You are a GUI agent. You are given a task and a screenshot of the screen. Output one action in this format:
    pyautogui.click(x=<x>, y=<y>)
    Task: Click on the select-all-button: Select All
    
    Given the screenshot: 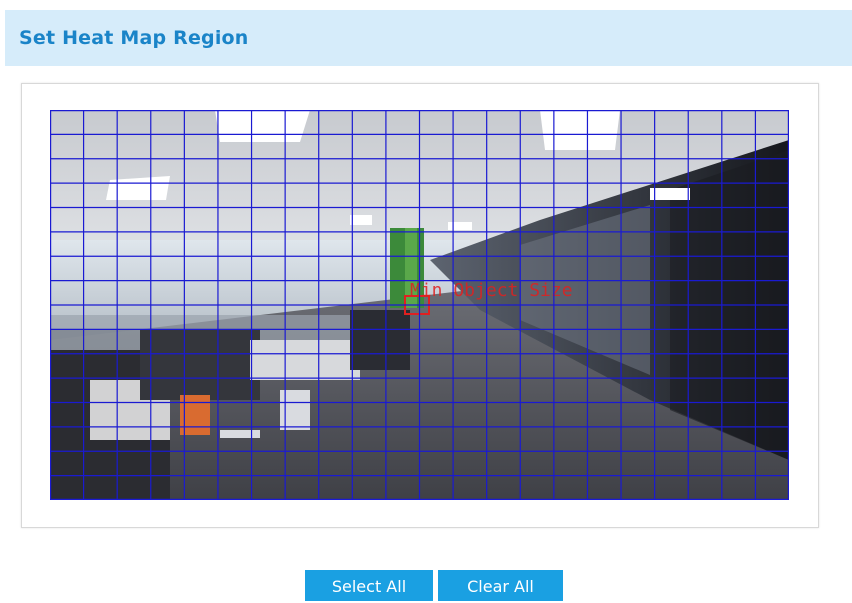 What is the action you would take?
    pyautogui.click(x=369, y=585)
    